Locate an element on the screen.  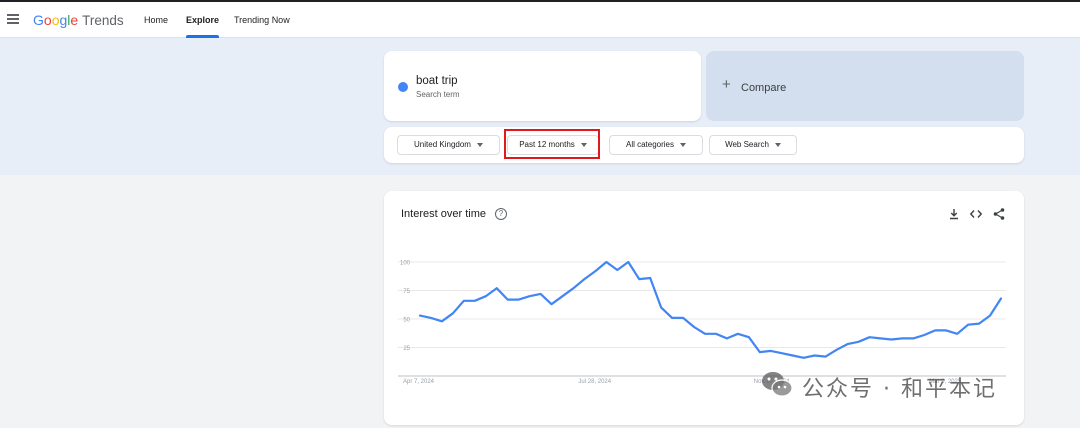
time-range-label: Past 12 months is located at coordinates (547, 144).